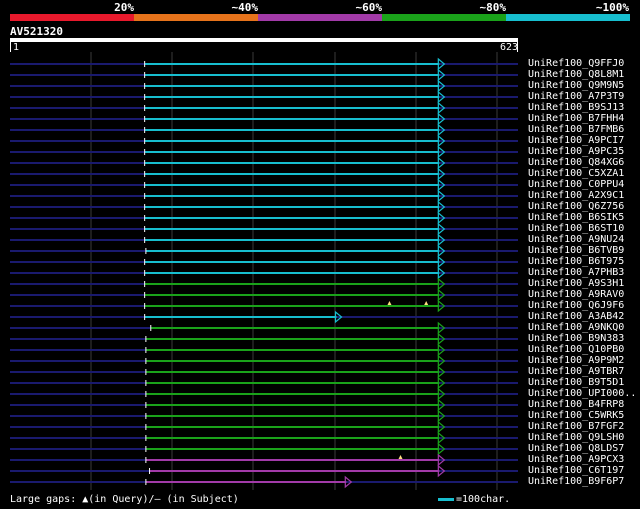  What do you see at coordinates (576, 404) in the screenshot?
I see `hit-name-link: UniRef100_B4FRP8` at bounding box center [576, 404].